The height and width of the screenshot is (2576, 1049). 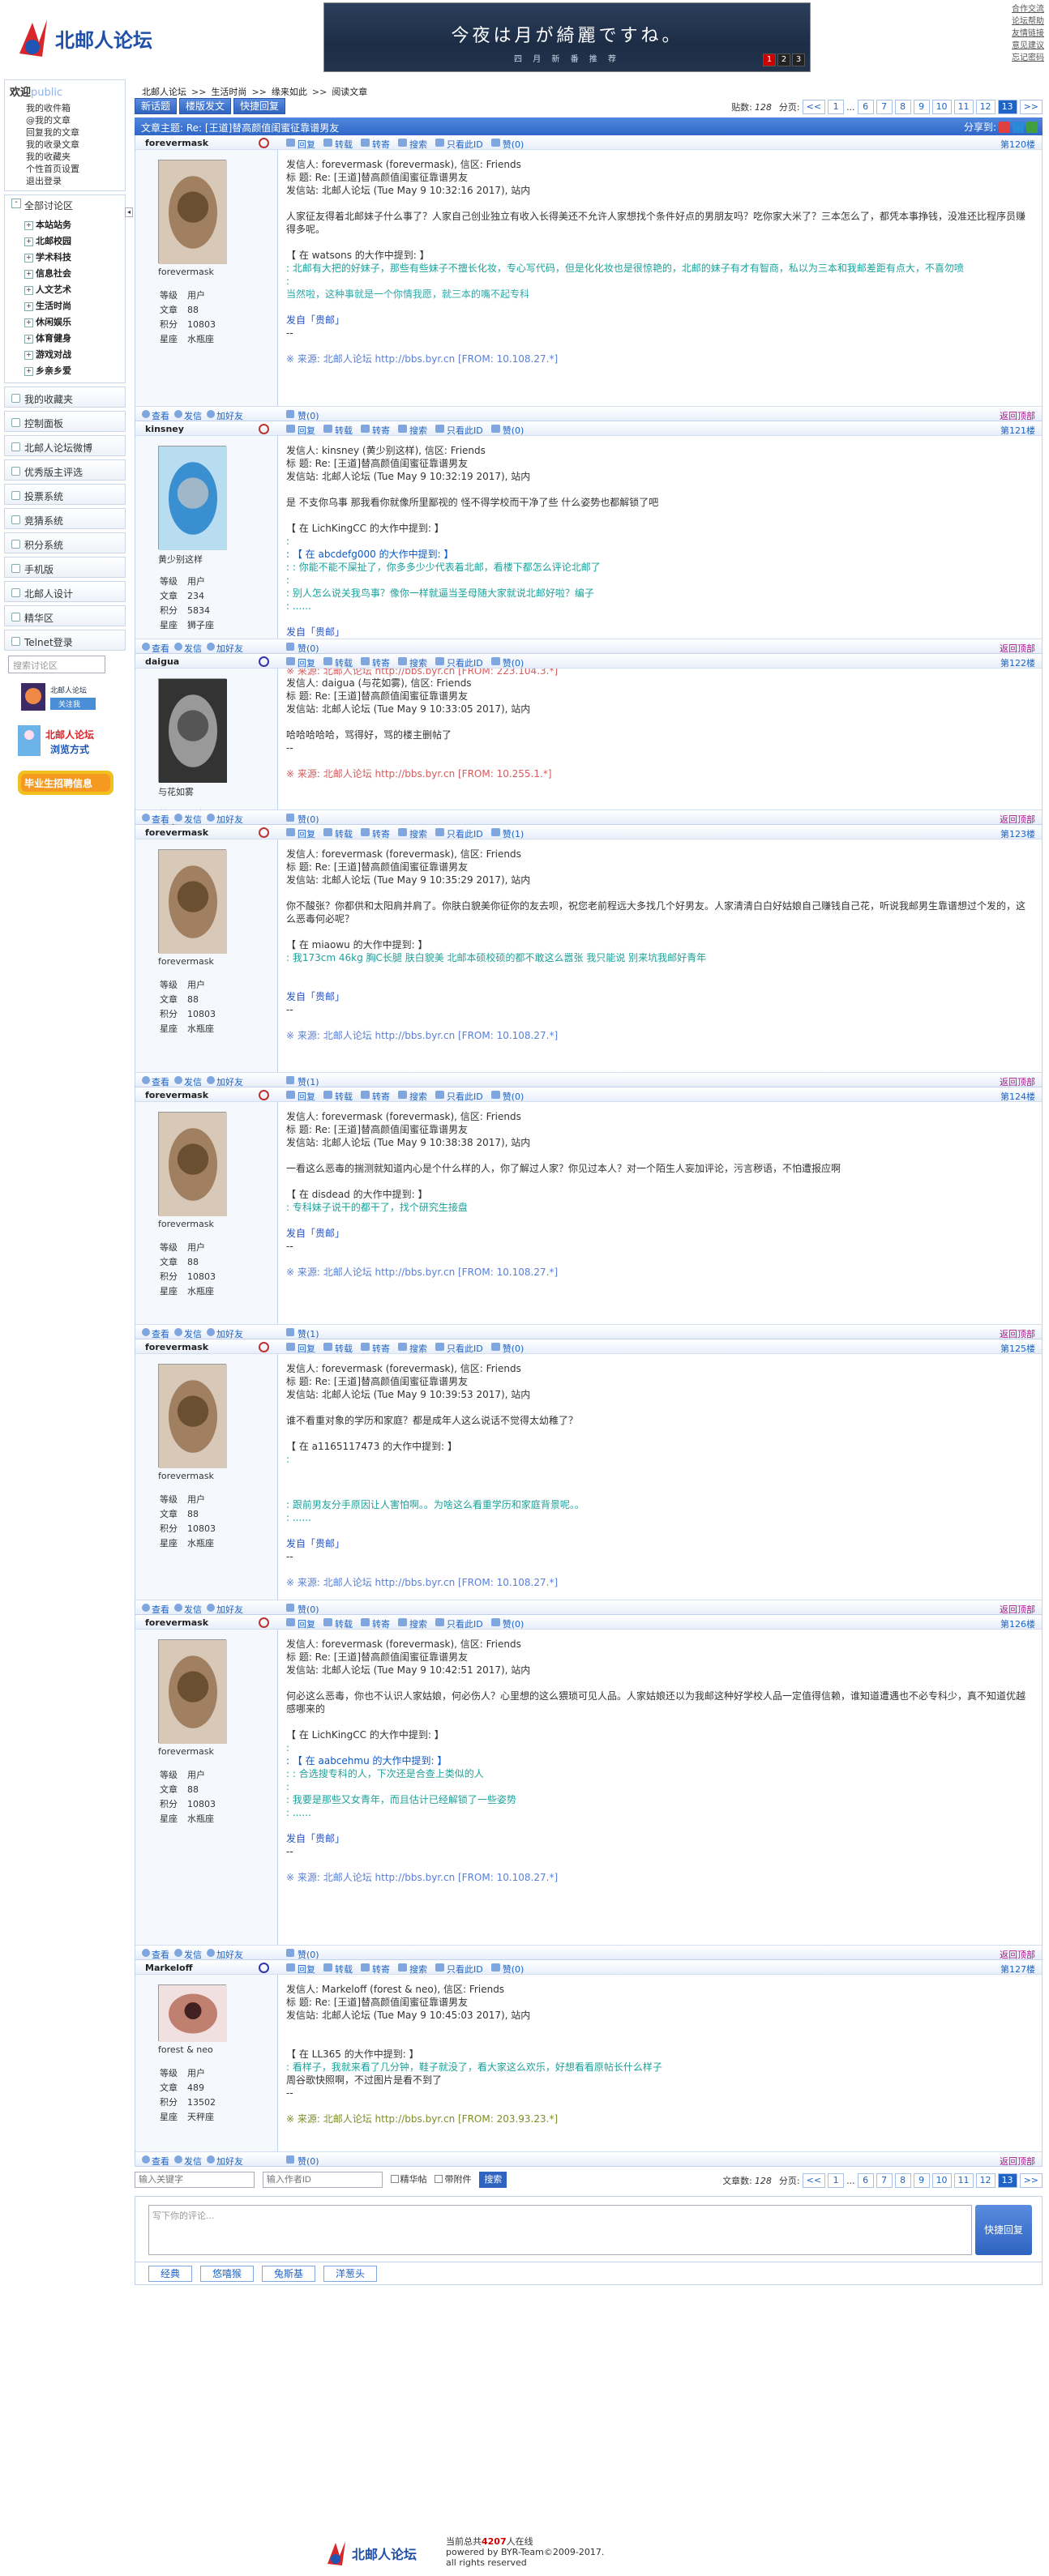 I want to click on sidebar-bar: 投票系统, so click(x=65, y=494).